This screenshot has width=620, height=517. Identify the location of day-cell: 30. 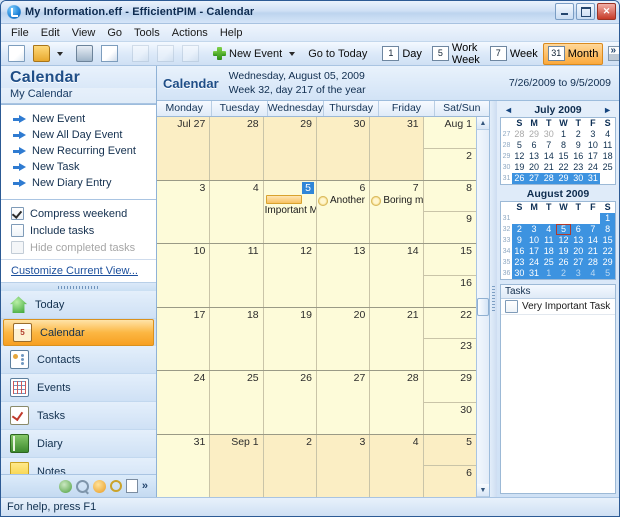
(449, 418).